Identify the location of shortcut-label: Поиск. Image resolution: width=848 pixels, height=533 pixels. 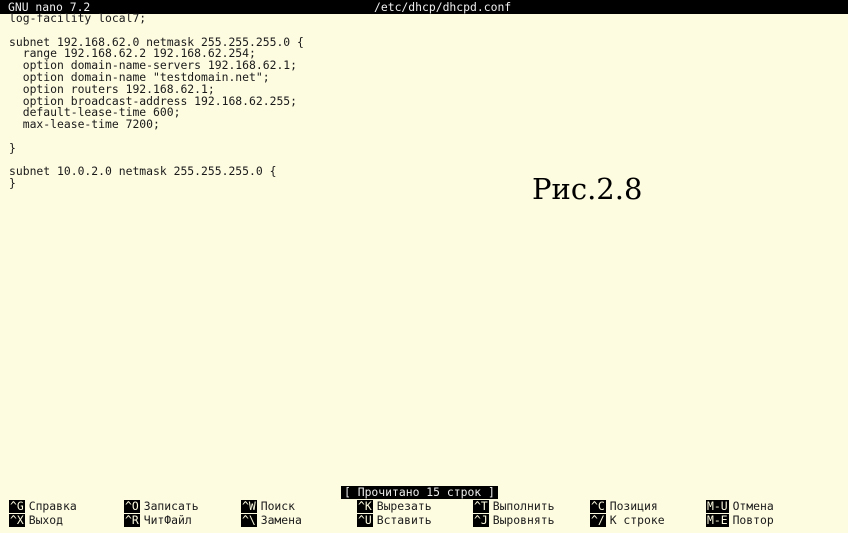
(278, 506).